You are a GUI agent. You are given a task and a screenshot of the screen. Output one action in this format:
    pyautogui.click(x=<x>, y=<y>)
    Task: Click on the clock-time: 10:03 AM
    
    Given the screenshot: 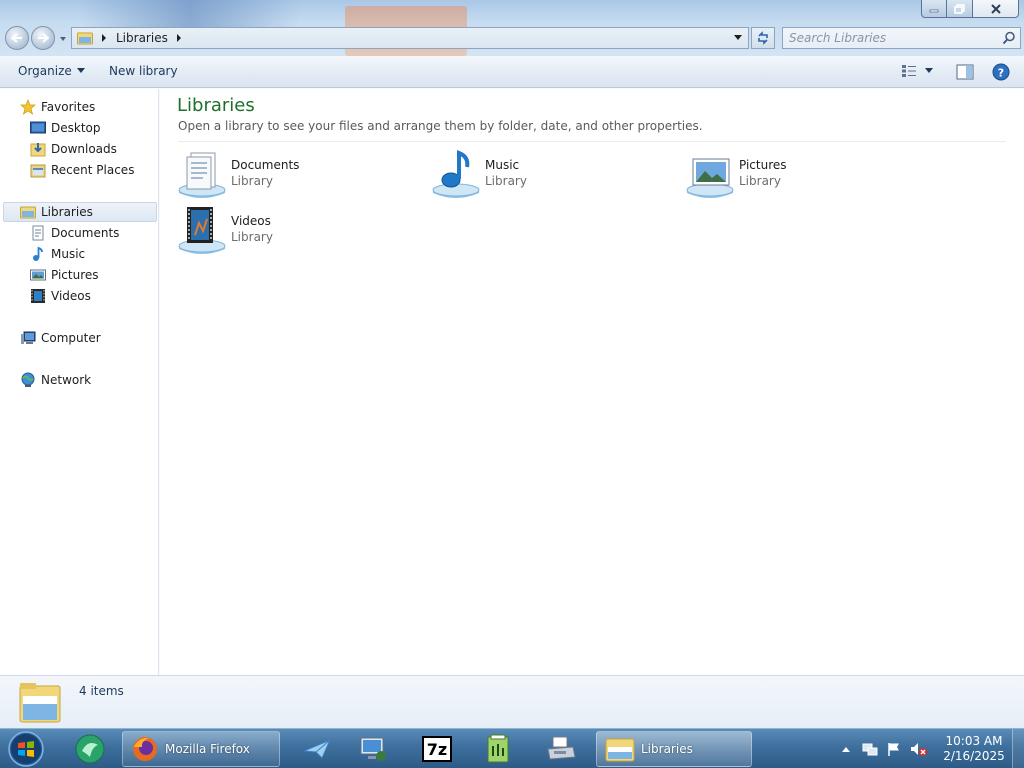 What is the action you would take?
    pyautogui.click(x=974, y=741)
    